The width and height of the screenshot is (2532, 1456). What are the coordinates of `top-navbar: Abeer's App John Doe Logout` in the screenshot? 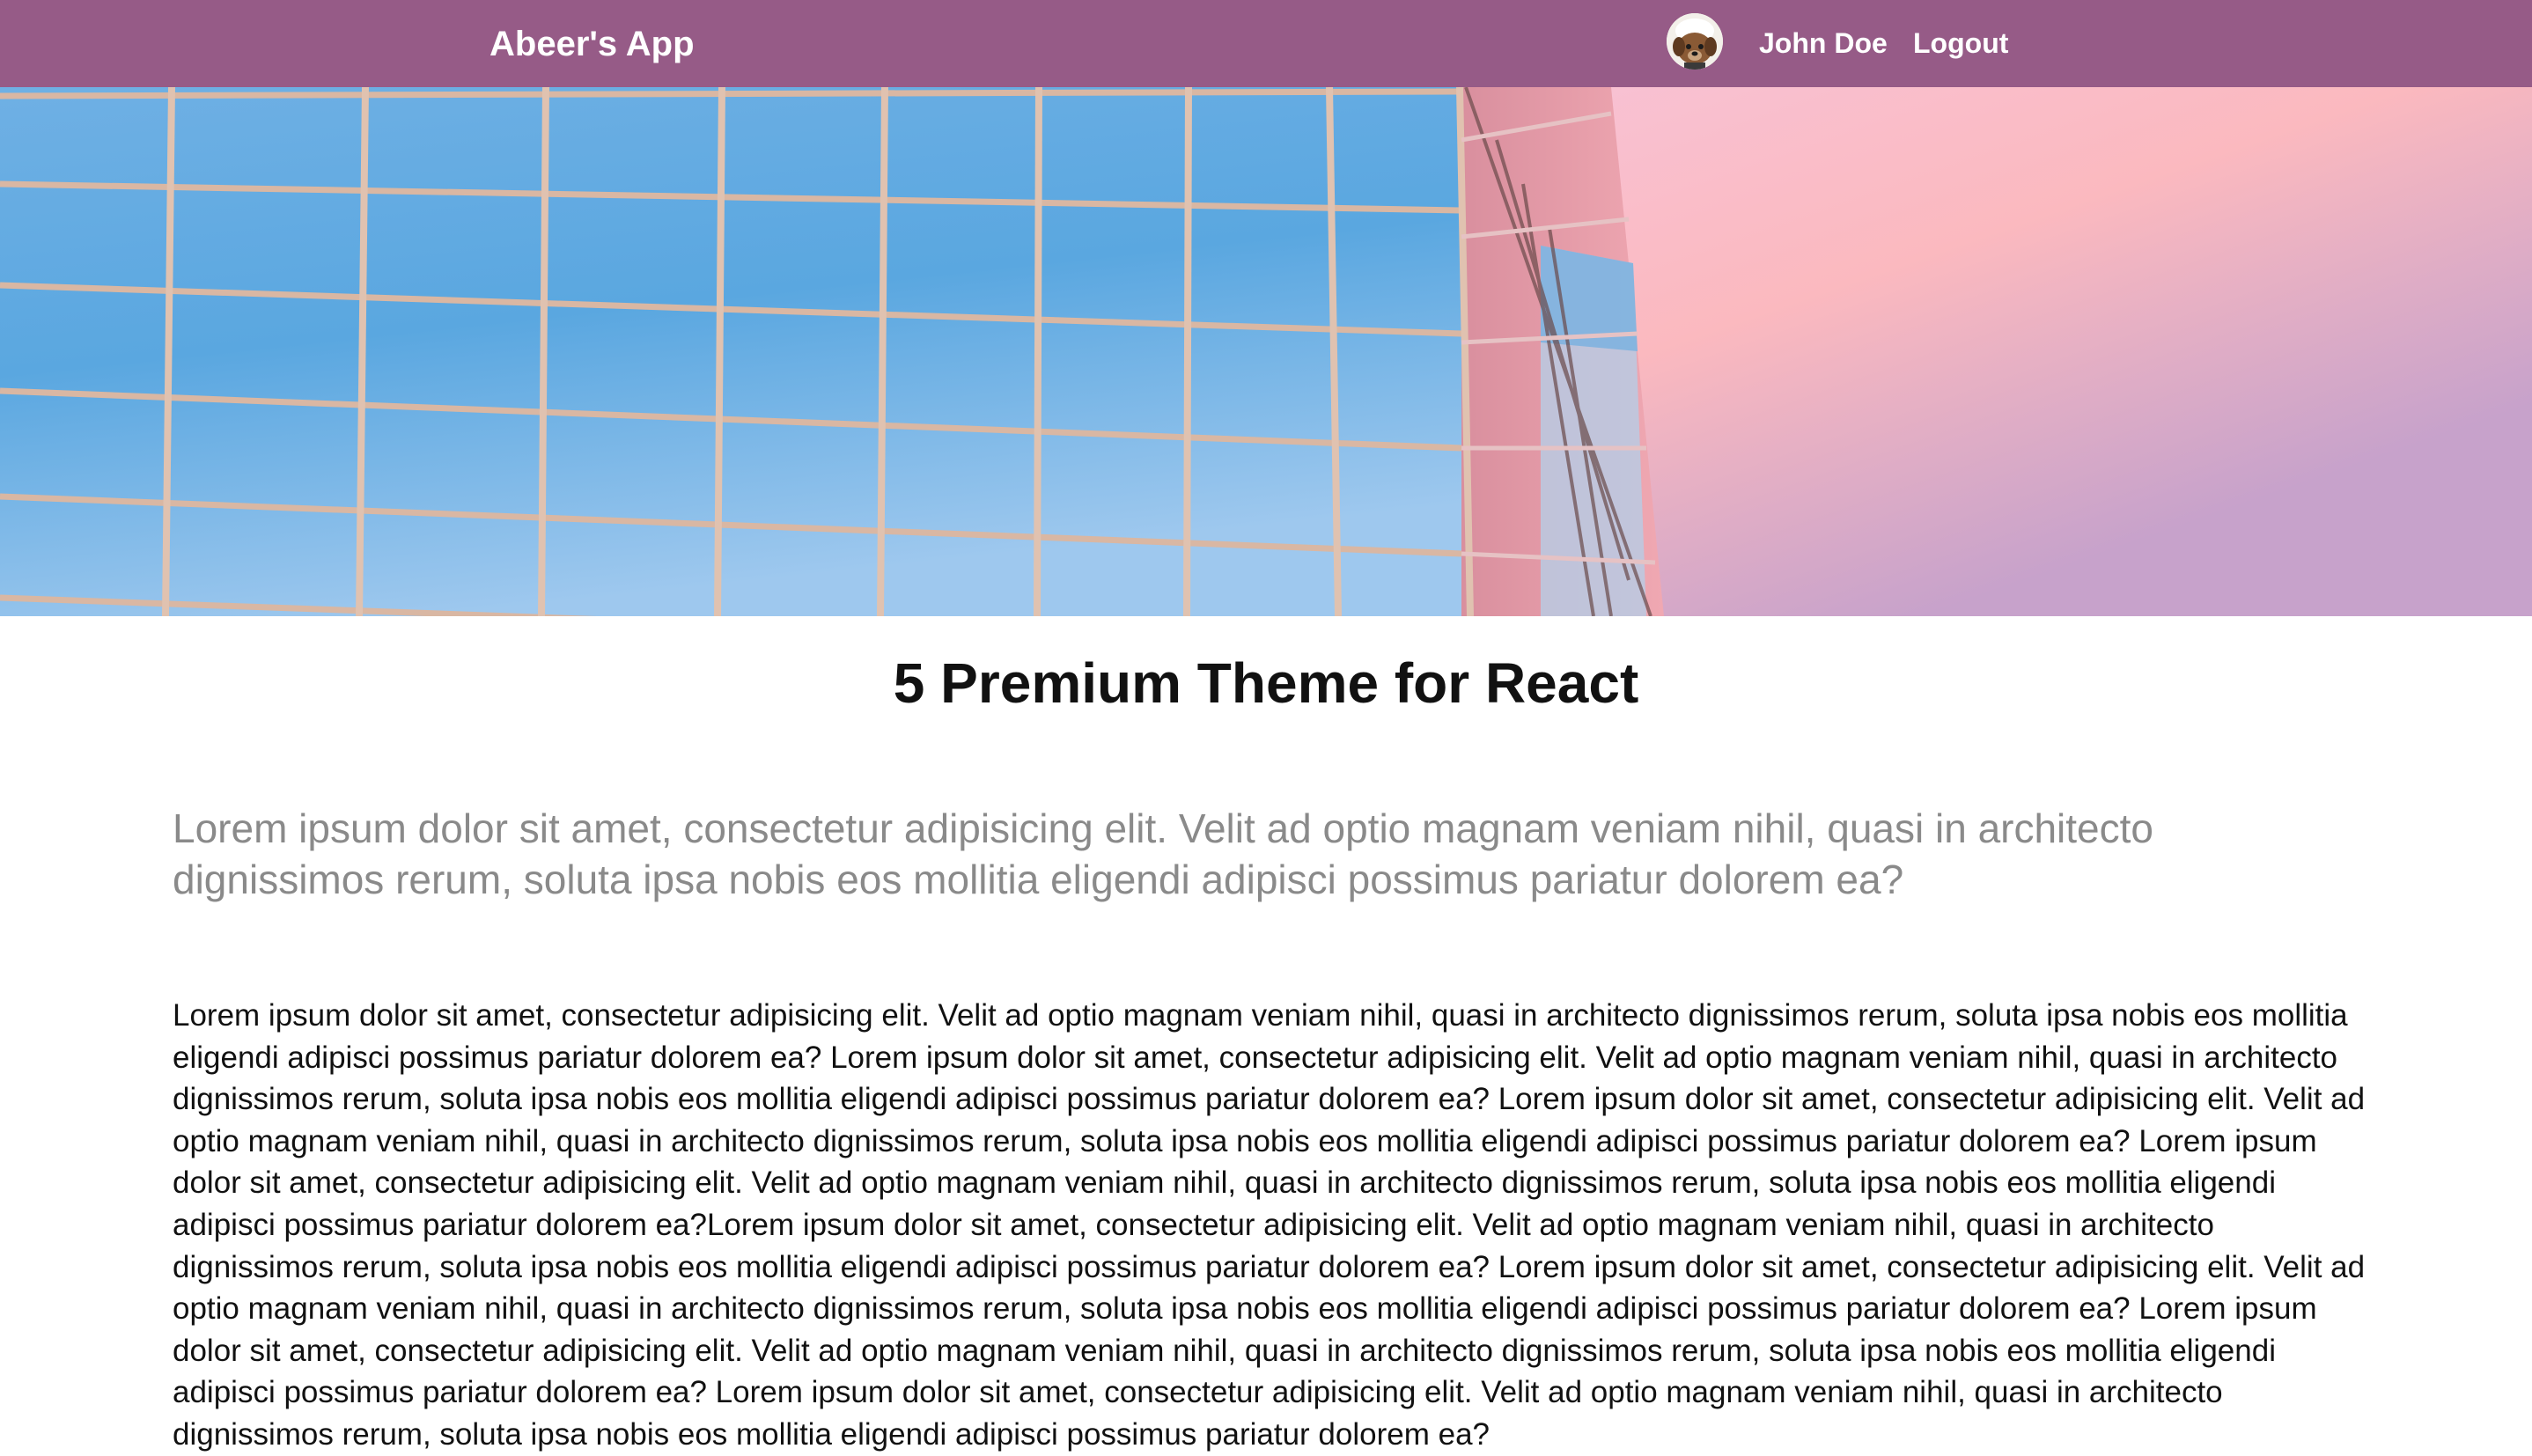 It's located at (1266, 43).